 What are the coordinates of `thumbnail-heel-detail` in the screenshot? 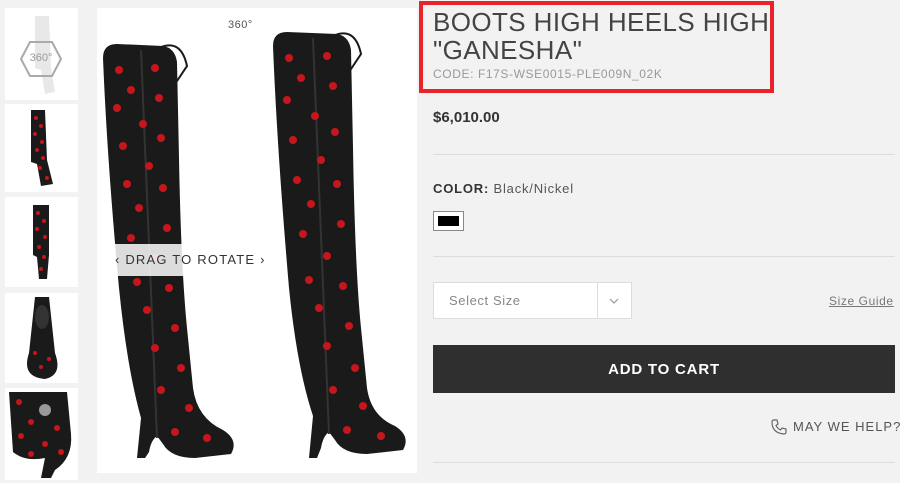 It's located at (41, 434).